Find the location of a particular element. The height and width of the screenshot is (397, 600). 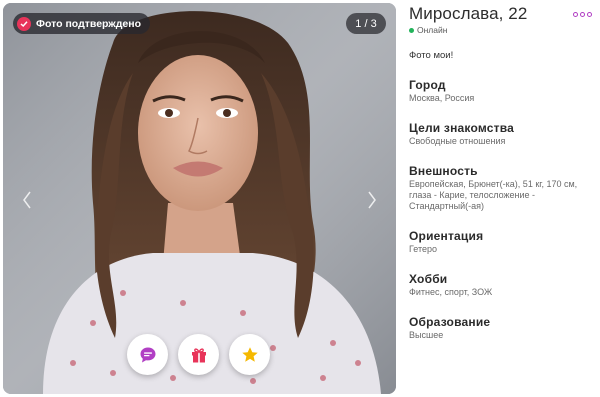

section-value: Свободные отношения is located at coordinates (457, 141).